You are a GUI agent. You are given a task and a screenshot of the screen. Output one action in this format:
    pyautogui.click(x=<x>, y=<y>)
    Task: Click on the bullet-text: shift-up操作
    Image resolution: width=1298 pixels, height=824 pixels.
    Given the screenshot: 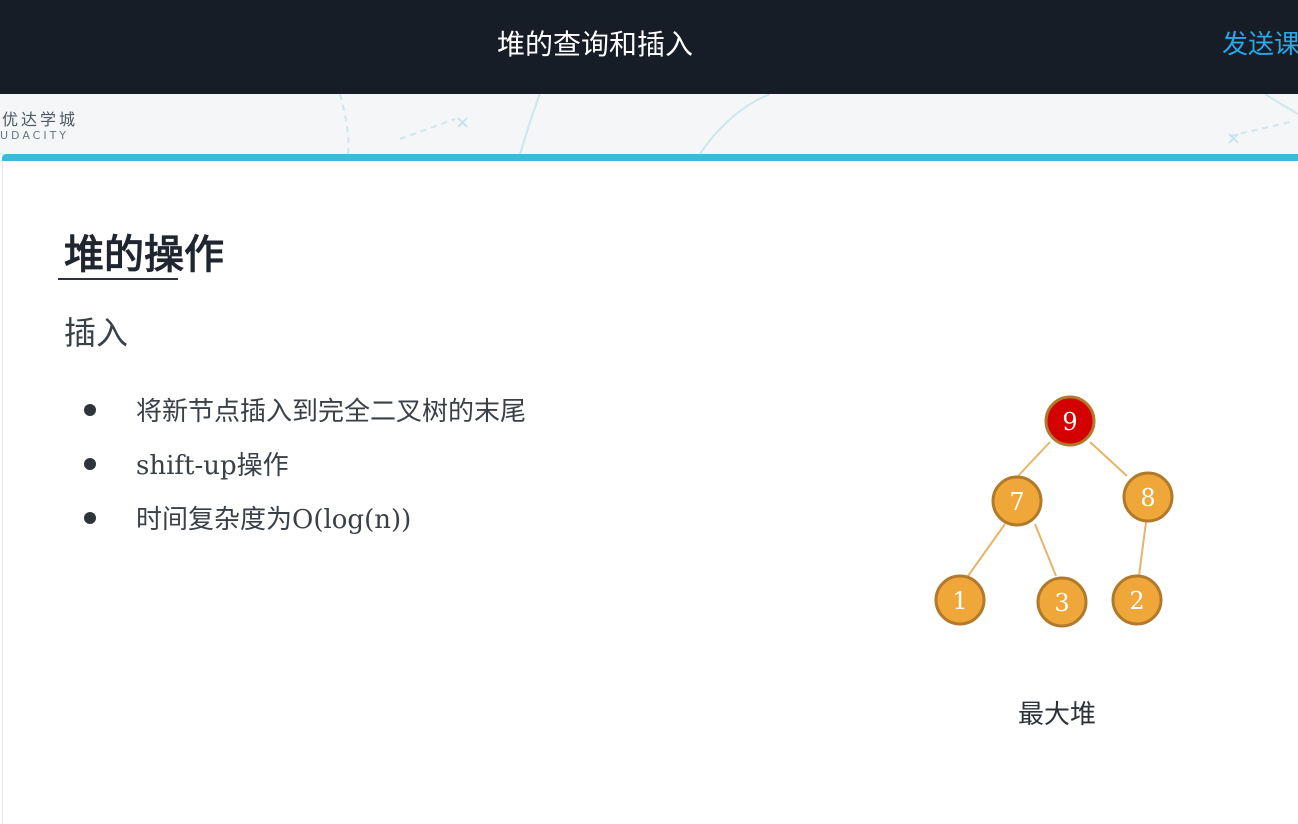 What is the action you would take?
    pyautogui.click(x=212, y=466)
    